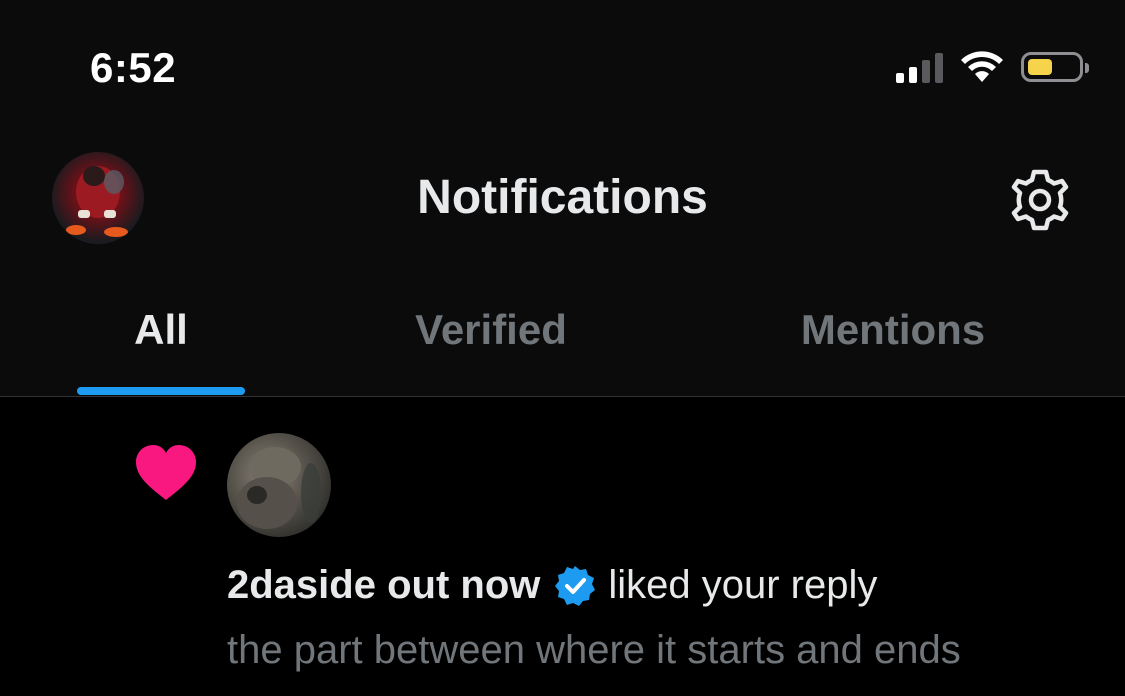 Image resolution: width=1125 pixels, height=696 pixels. What do you see at coordinates (743, 585) in the screenshot?
I see `notification-action: liked your reply` at bounding box center [743, 585].